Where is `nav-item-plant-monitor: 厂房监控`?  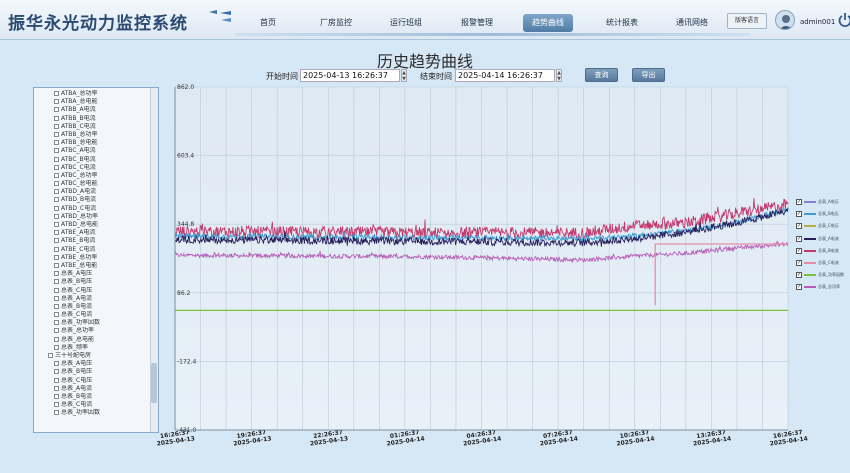 nav-item-plant-monitor: 厂房监控 is located at coordinates (336, 23).